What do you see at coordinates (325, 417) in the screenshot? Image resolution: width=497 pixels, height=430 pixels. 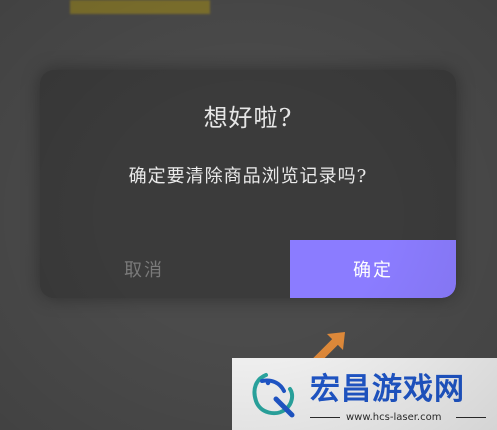 I see `watermark-url-line-left` at bounding box center [325, 417].